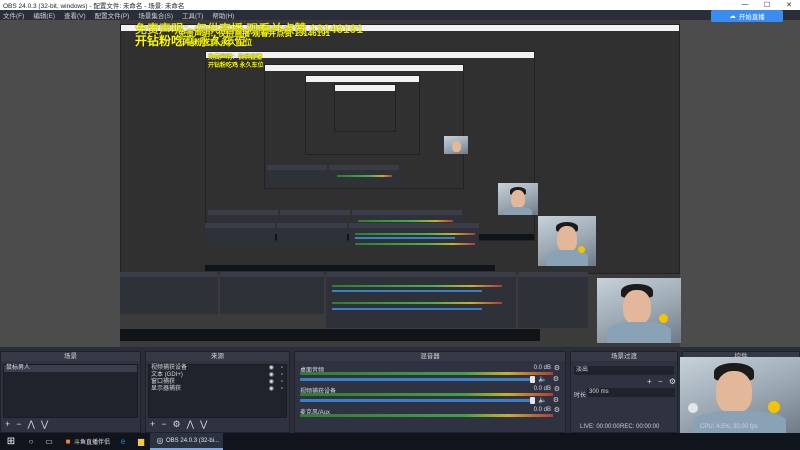 The image size is (800, 450). Describe the element at coordinates (160, 440) in the screenshot. I see `obs-icon: ◎` at that location.